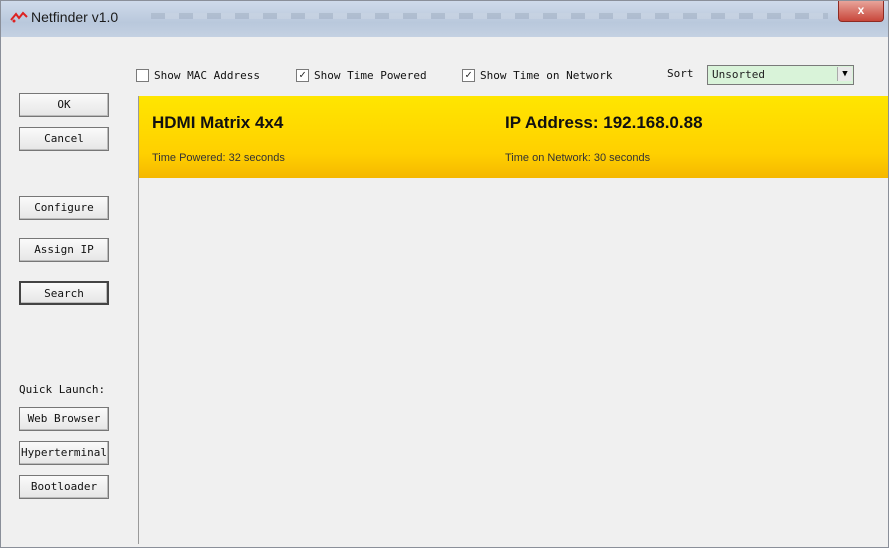  What do you see at coordinates (64, 293) in the screenshot?
I see `search-button: Search` at bounding box center [64, 293].